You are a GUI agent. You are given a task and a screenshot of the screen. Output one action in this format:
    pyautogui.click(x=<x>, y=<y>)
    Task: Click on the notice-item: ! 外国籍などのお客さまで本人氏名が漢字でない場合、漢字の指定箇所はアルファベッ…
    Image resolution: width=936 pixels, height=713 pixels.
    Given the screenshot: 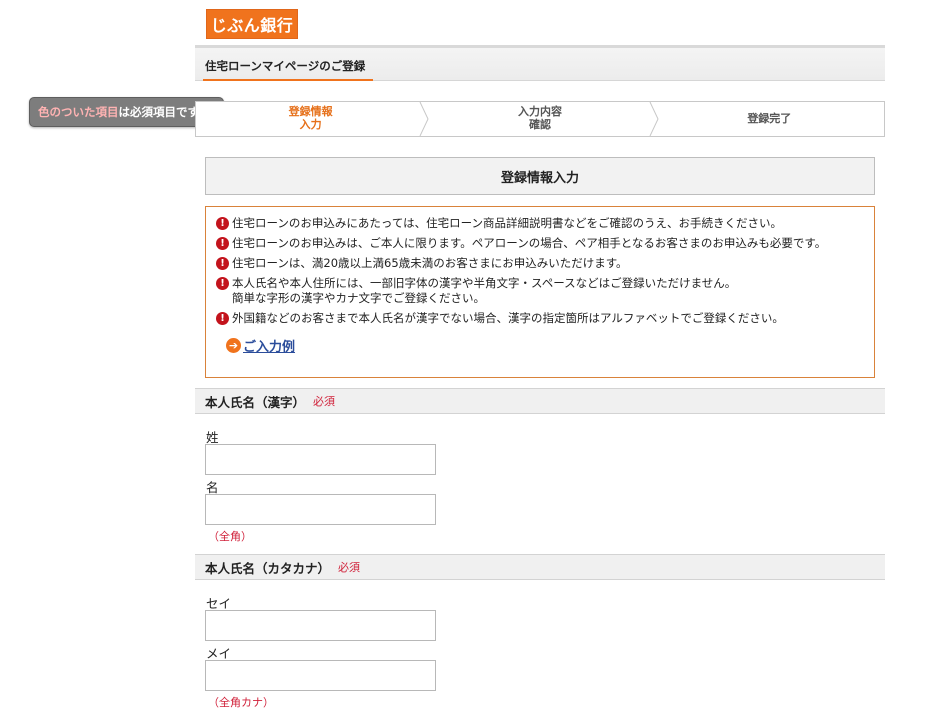 What is the action you would take?
    pyautogui.click(x=540, y=318)
    